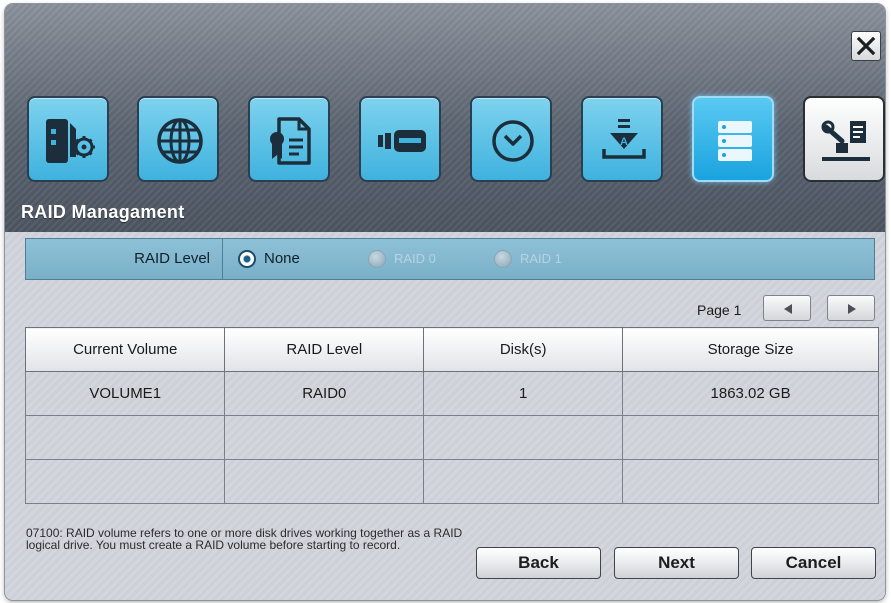  What do you see at coordinates (523, 349) in the screenshot?
I see `column-header: Disk(s)` at bounding box center [523, 349].